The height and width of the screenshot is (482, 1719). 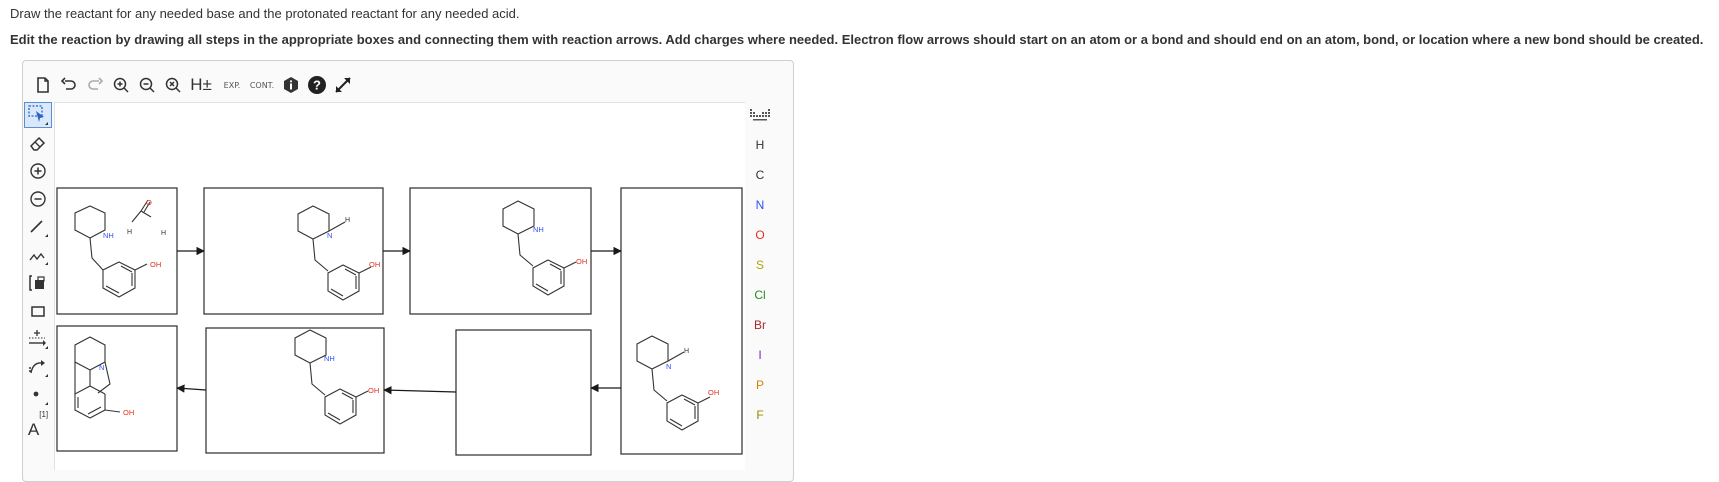 I want to click on expand-button: EXP., so click(x=232, y=85).